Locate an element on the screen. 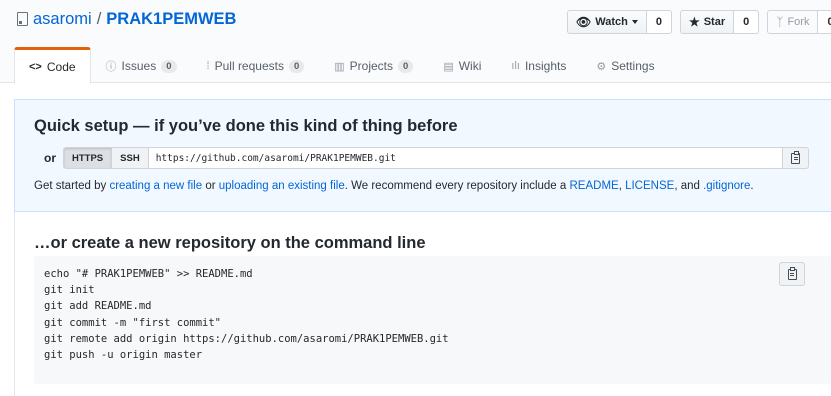 This screenshot has width=831, height=396. repo-title: asaromi / PRAK1PEMWEB is located at coordinates (126, 19).